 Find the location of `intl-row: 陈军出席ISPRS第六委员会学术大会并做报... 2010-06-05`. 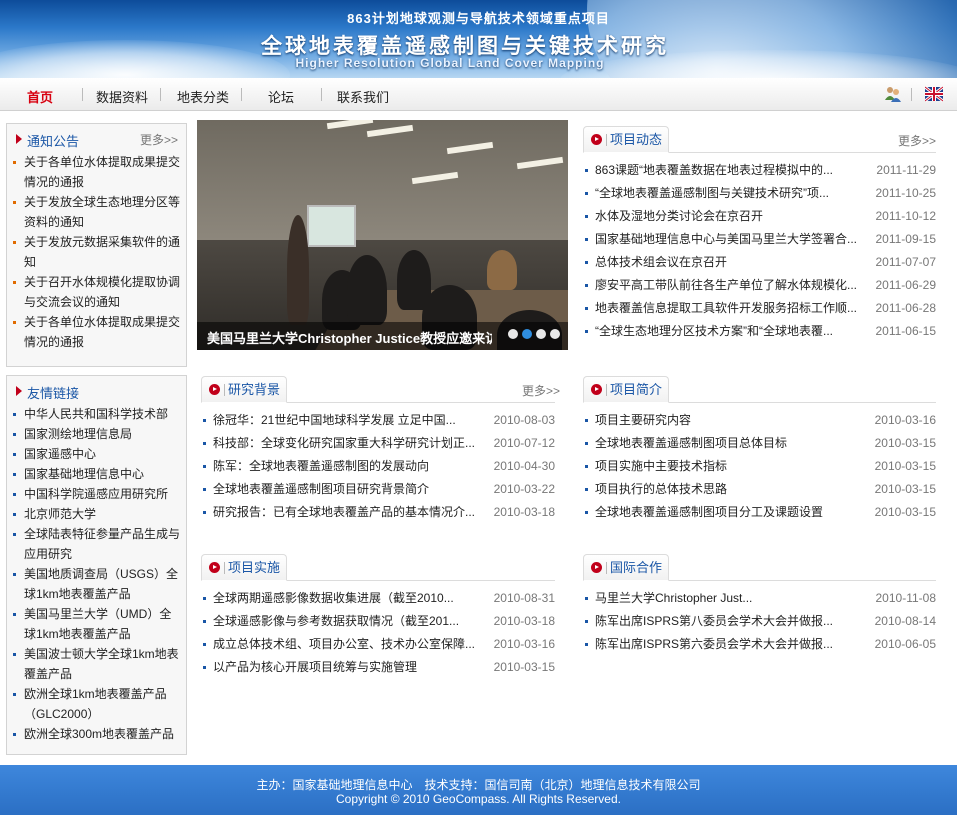

intl-row: 陈军出席ISPRS第六委员会学术大会并做报... 2010-06-05 is located at coordinates (759, 644).